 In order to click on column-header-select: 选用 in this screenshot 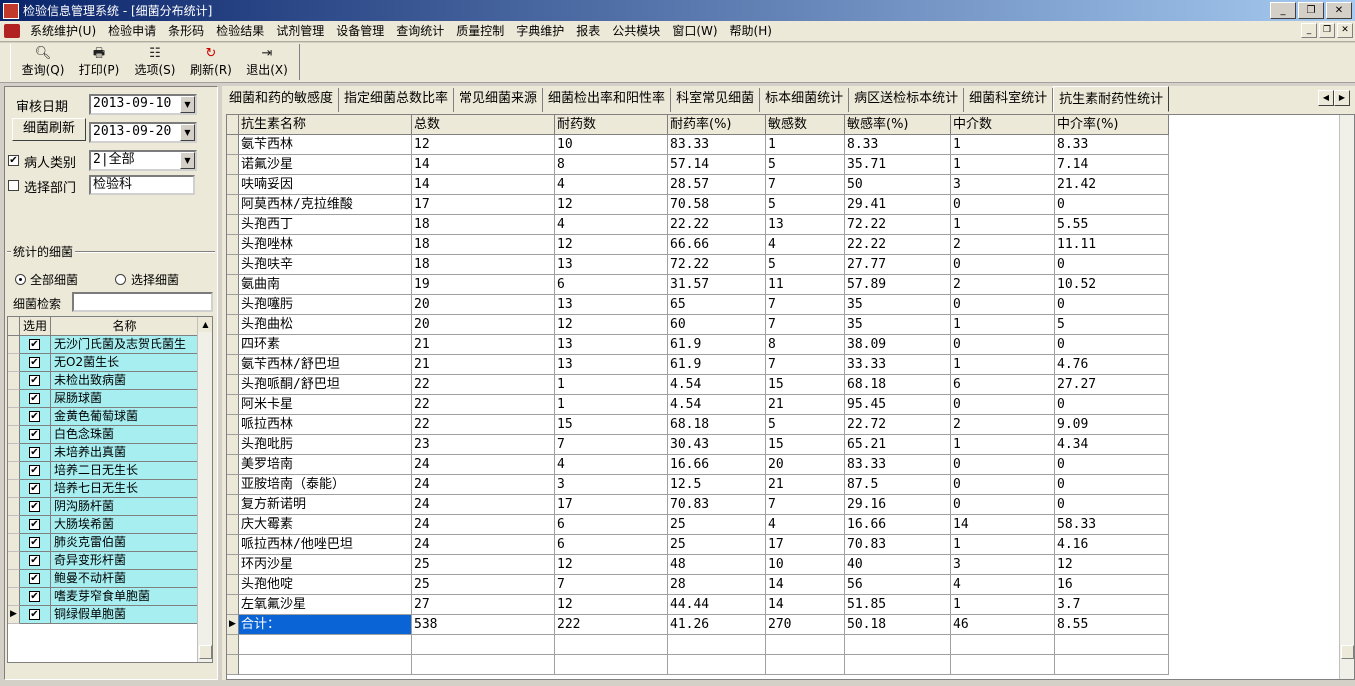, I will do `click(35, 326)`.